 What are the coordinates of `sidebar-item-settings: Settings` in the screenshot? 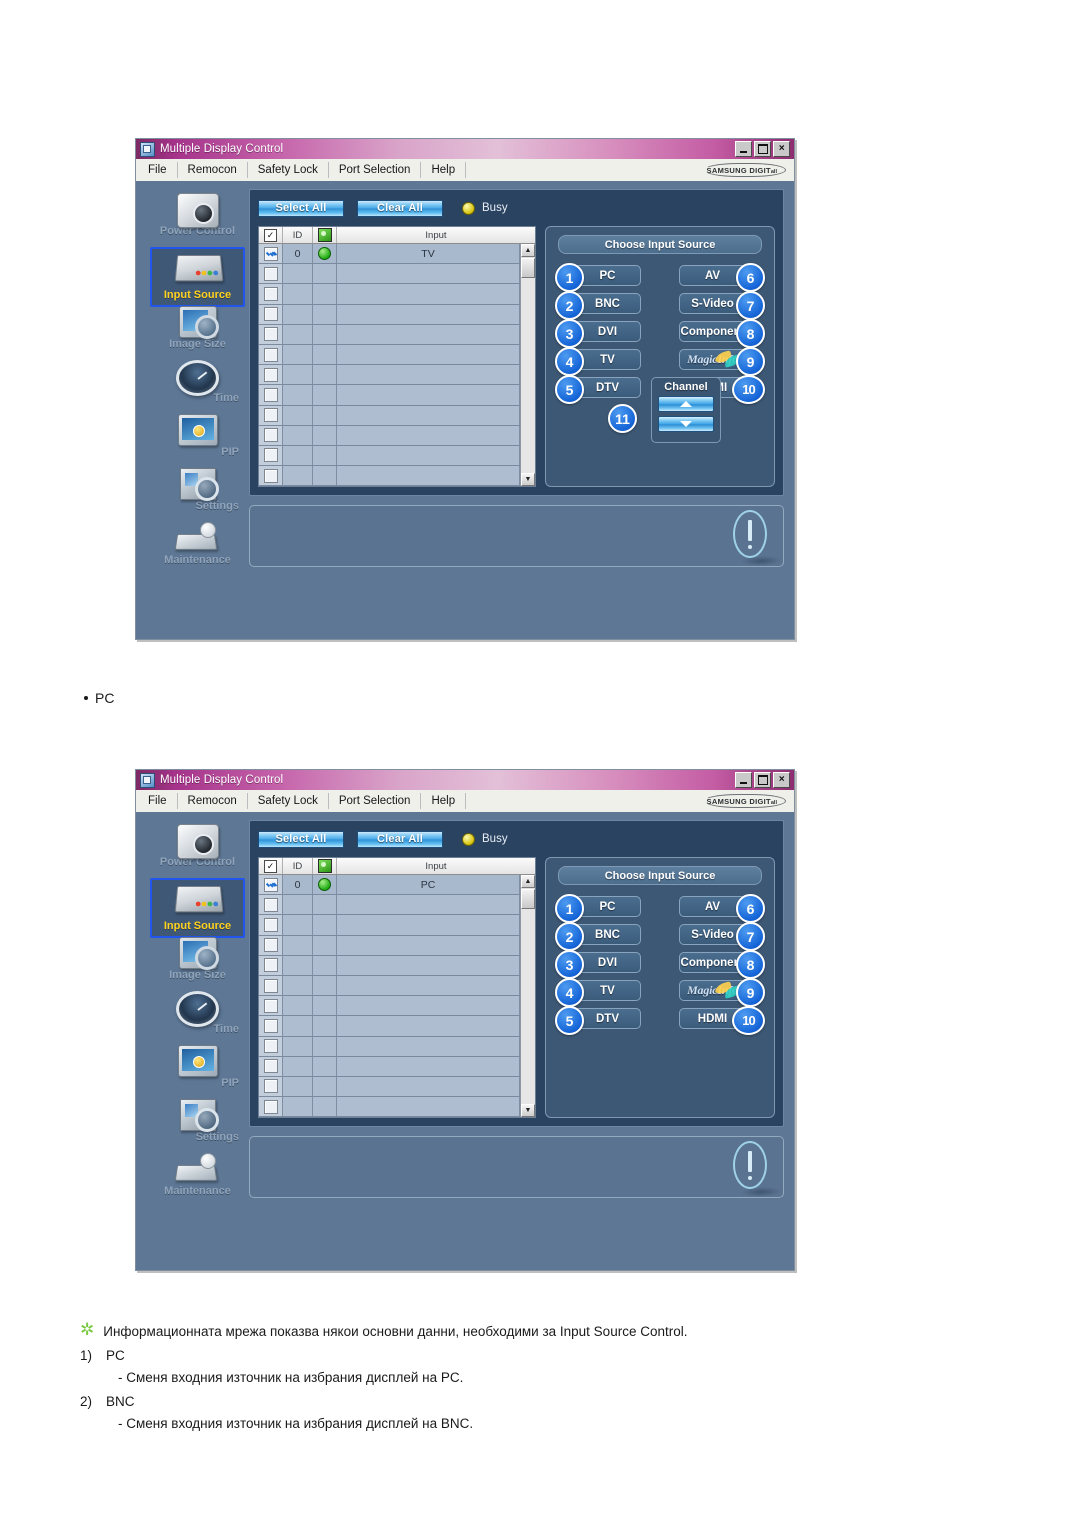 It's located at (197, 1126).